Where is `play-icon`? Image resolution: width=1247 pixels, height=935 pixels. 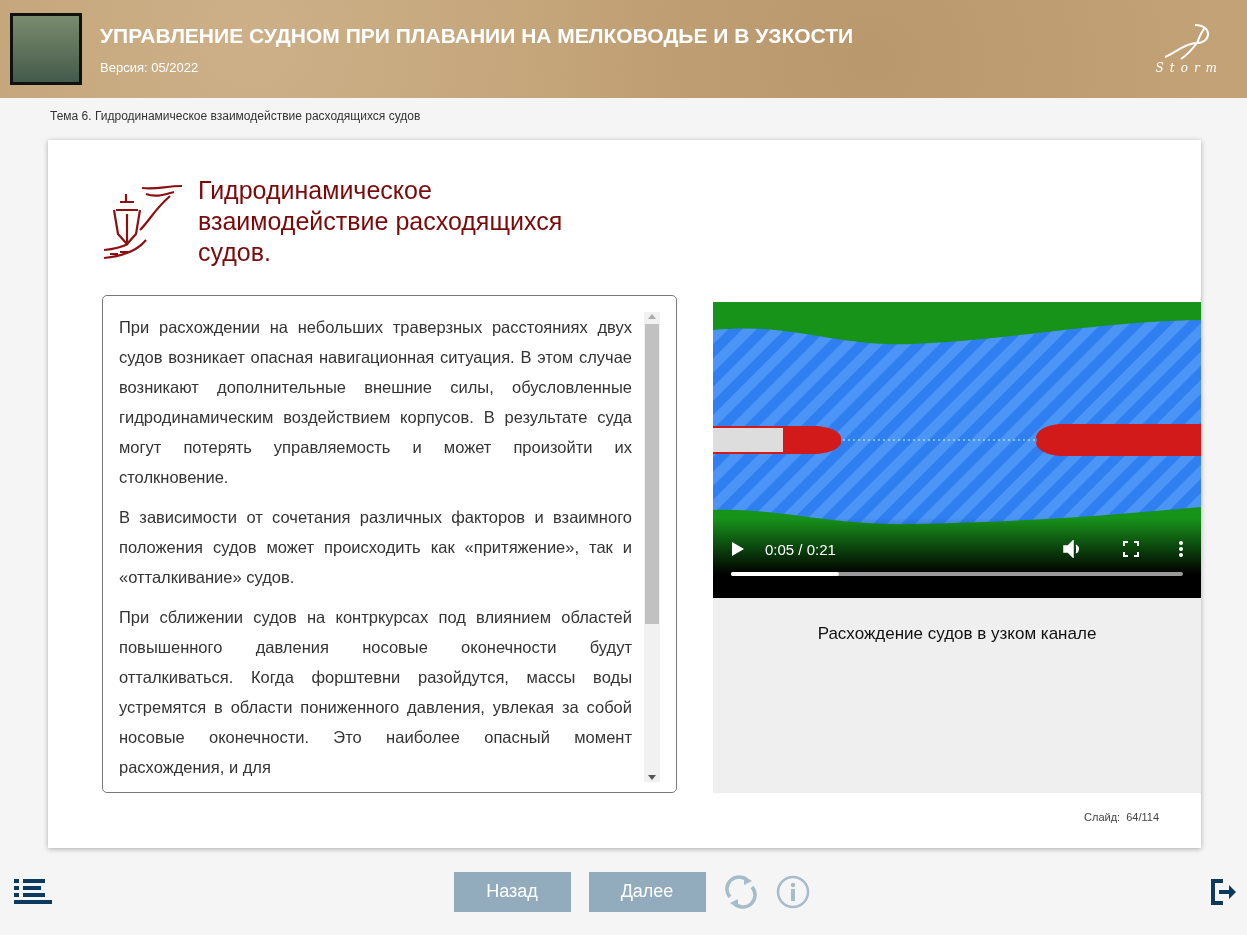 play-icon is located at coordinates (738, 549).